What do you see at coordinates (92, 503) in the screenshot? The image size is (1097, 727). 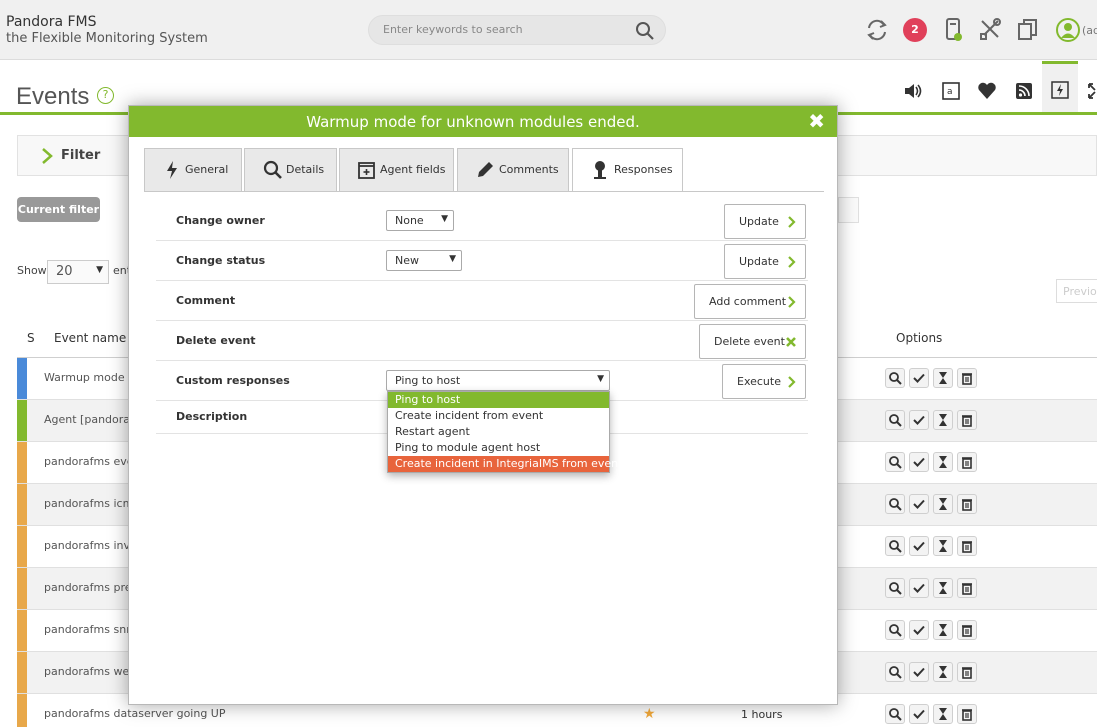 I see `event-name: pandorafms icmp` at bounding box center [92, 503].